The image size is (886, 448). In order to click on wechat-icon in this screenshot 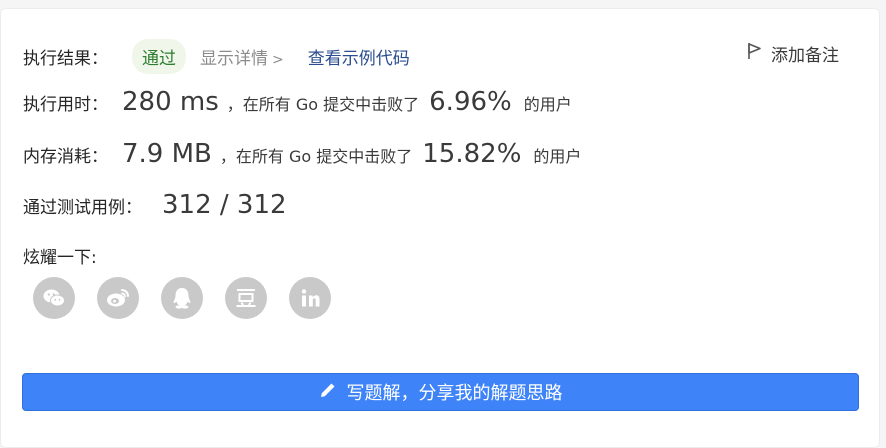, I will do `click(54, 298)`.